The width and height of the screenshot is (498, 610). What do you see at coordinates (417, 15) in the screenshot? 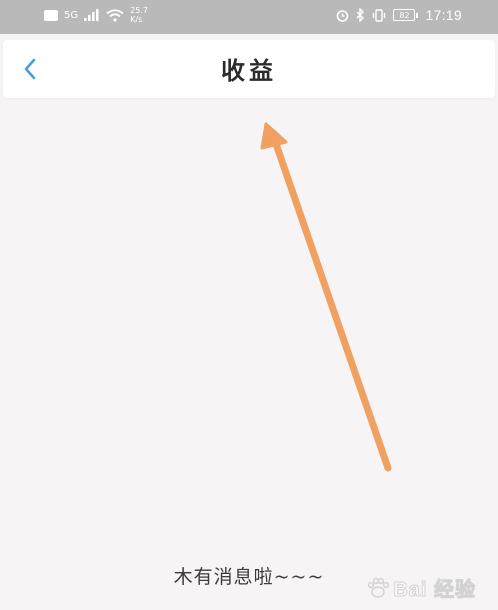
I see `battery-tip` at bounding box center [417, 15].